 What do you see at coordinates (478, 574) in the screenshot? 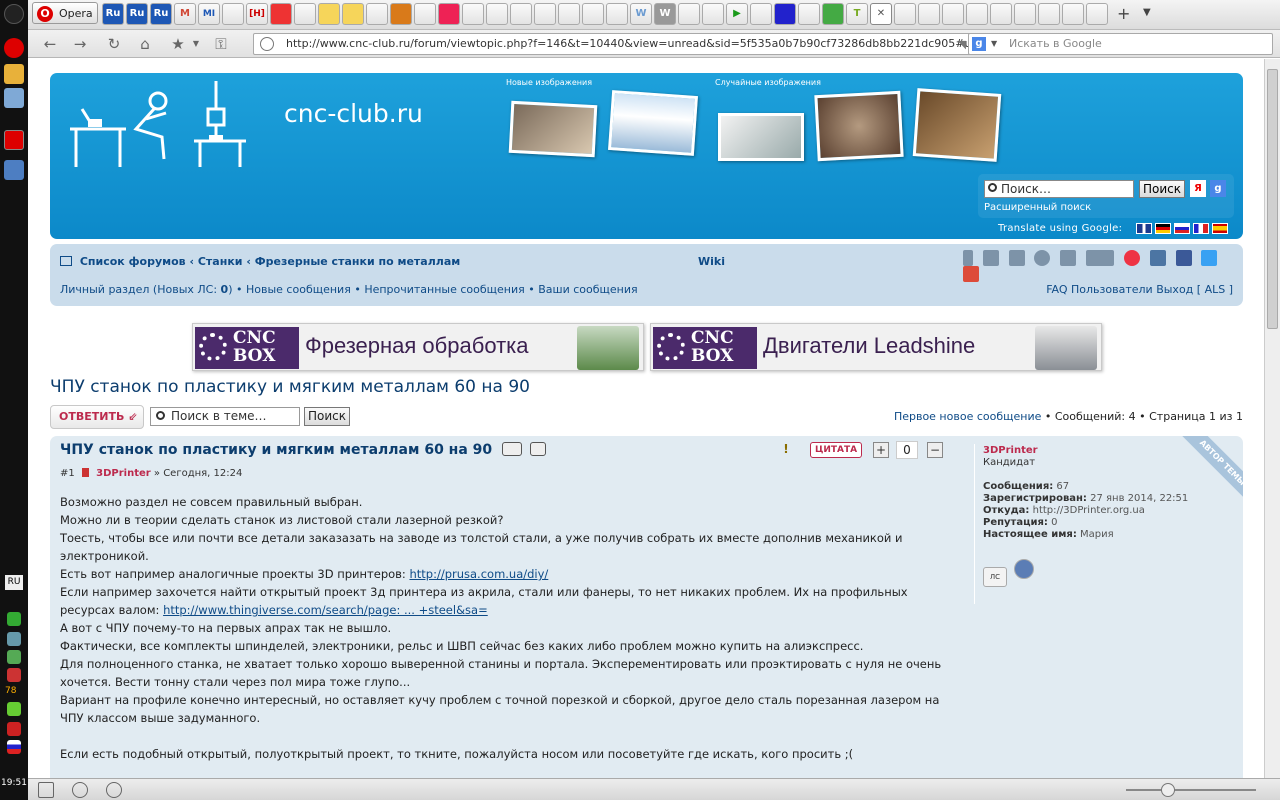
I see `prusa-link: http://prusa.com.ua/diy/` at bounding box center [478, 574].